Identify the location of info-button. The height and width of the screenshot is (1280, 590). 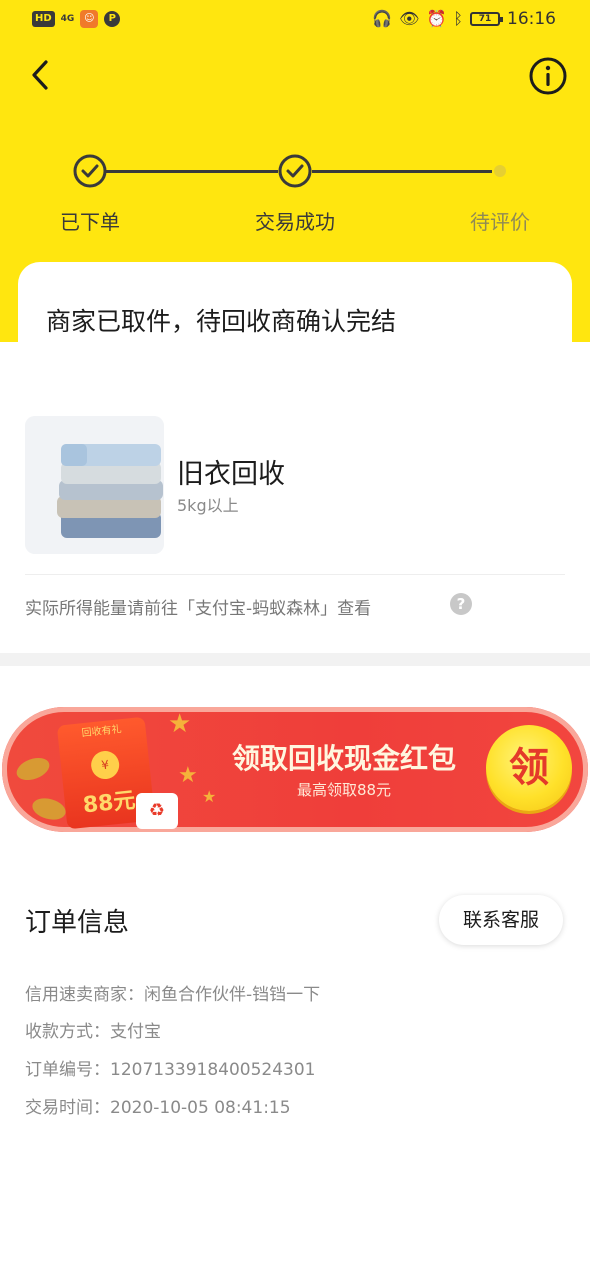
(548, 76).